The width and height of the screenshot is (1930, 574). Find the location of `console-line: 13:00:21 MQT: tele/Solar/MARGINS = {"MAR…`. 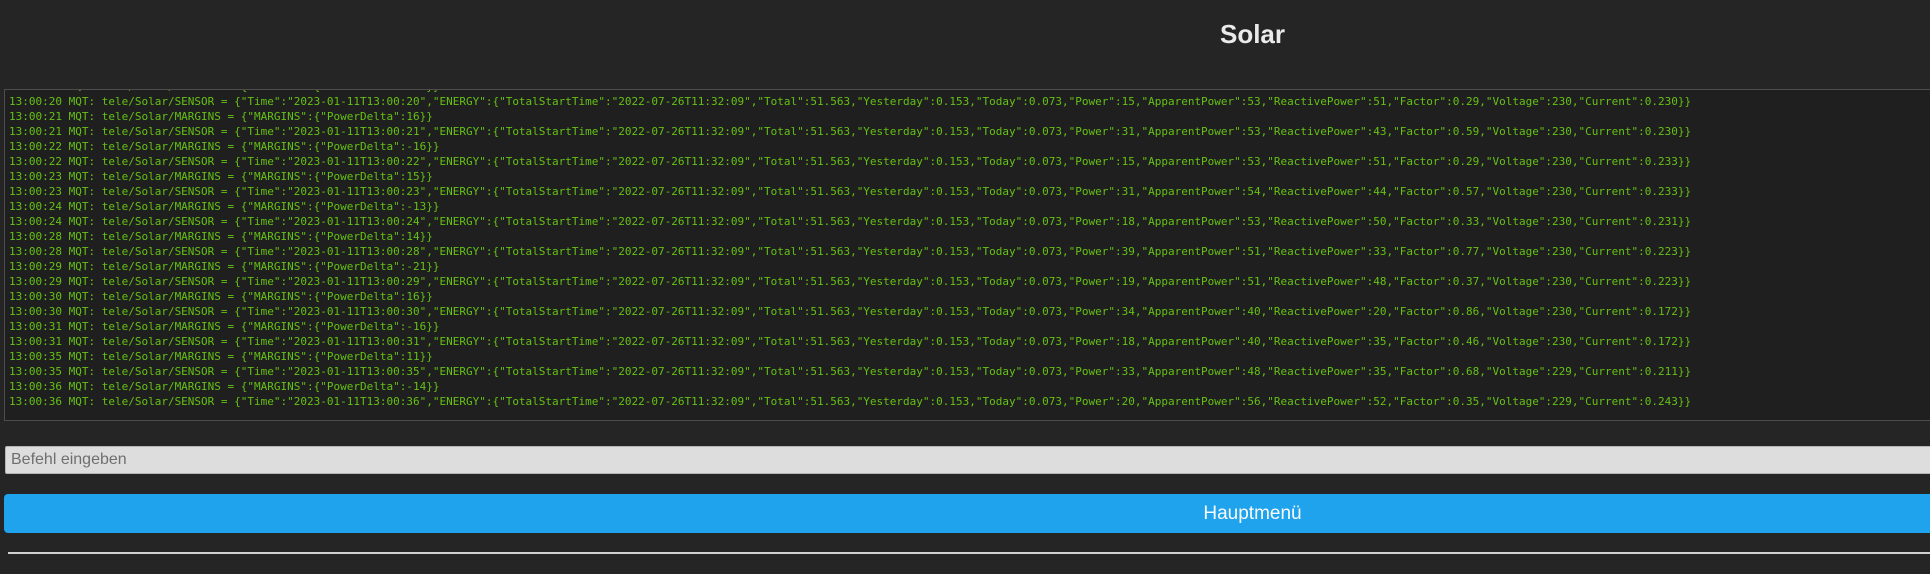

console-line: 13:00:21 MQT: tele/Solar/MARGINS = {"MAR… is located at coordinates (221, 116).